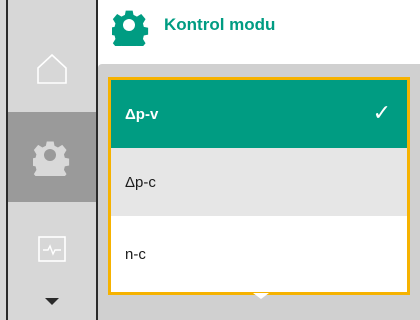 This screenshot has width=420, height=320. What do you see at coordinates (381, 112) in the screenshot?
I see `check-icon: ✓` at bounding box center [381, 112].